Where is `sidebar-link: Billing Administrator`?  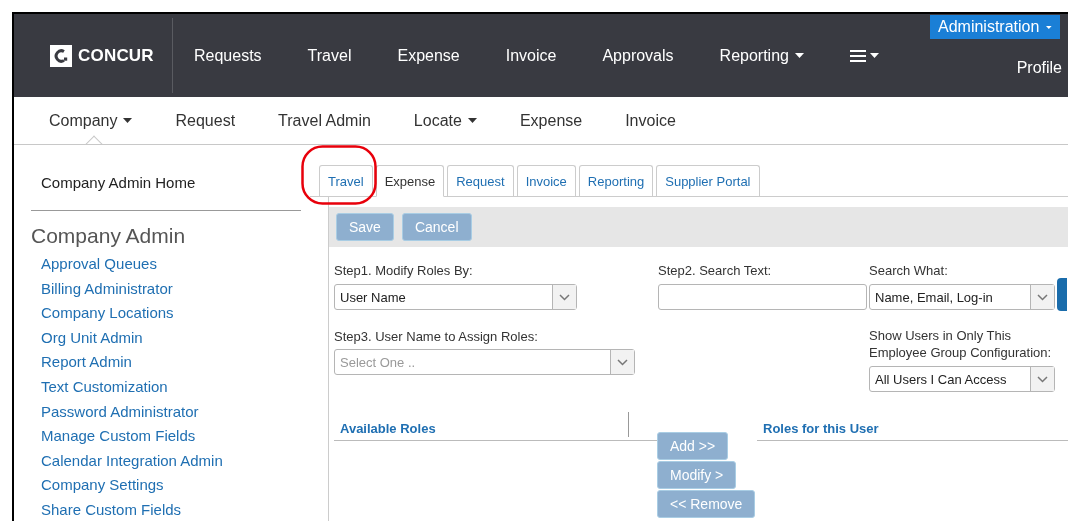 sidebar-link: Billing Administrator is located at coordinates (171, 289).